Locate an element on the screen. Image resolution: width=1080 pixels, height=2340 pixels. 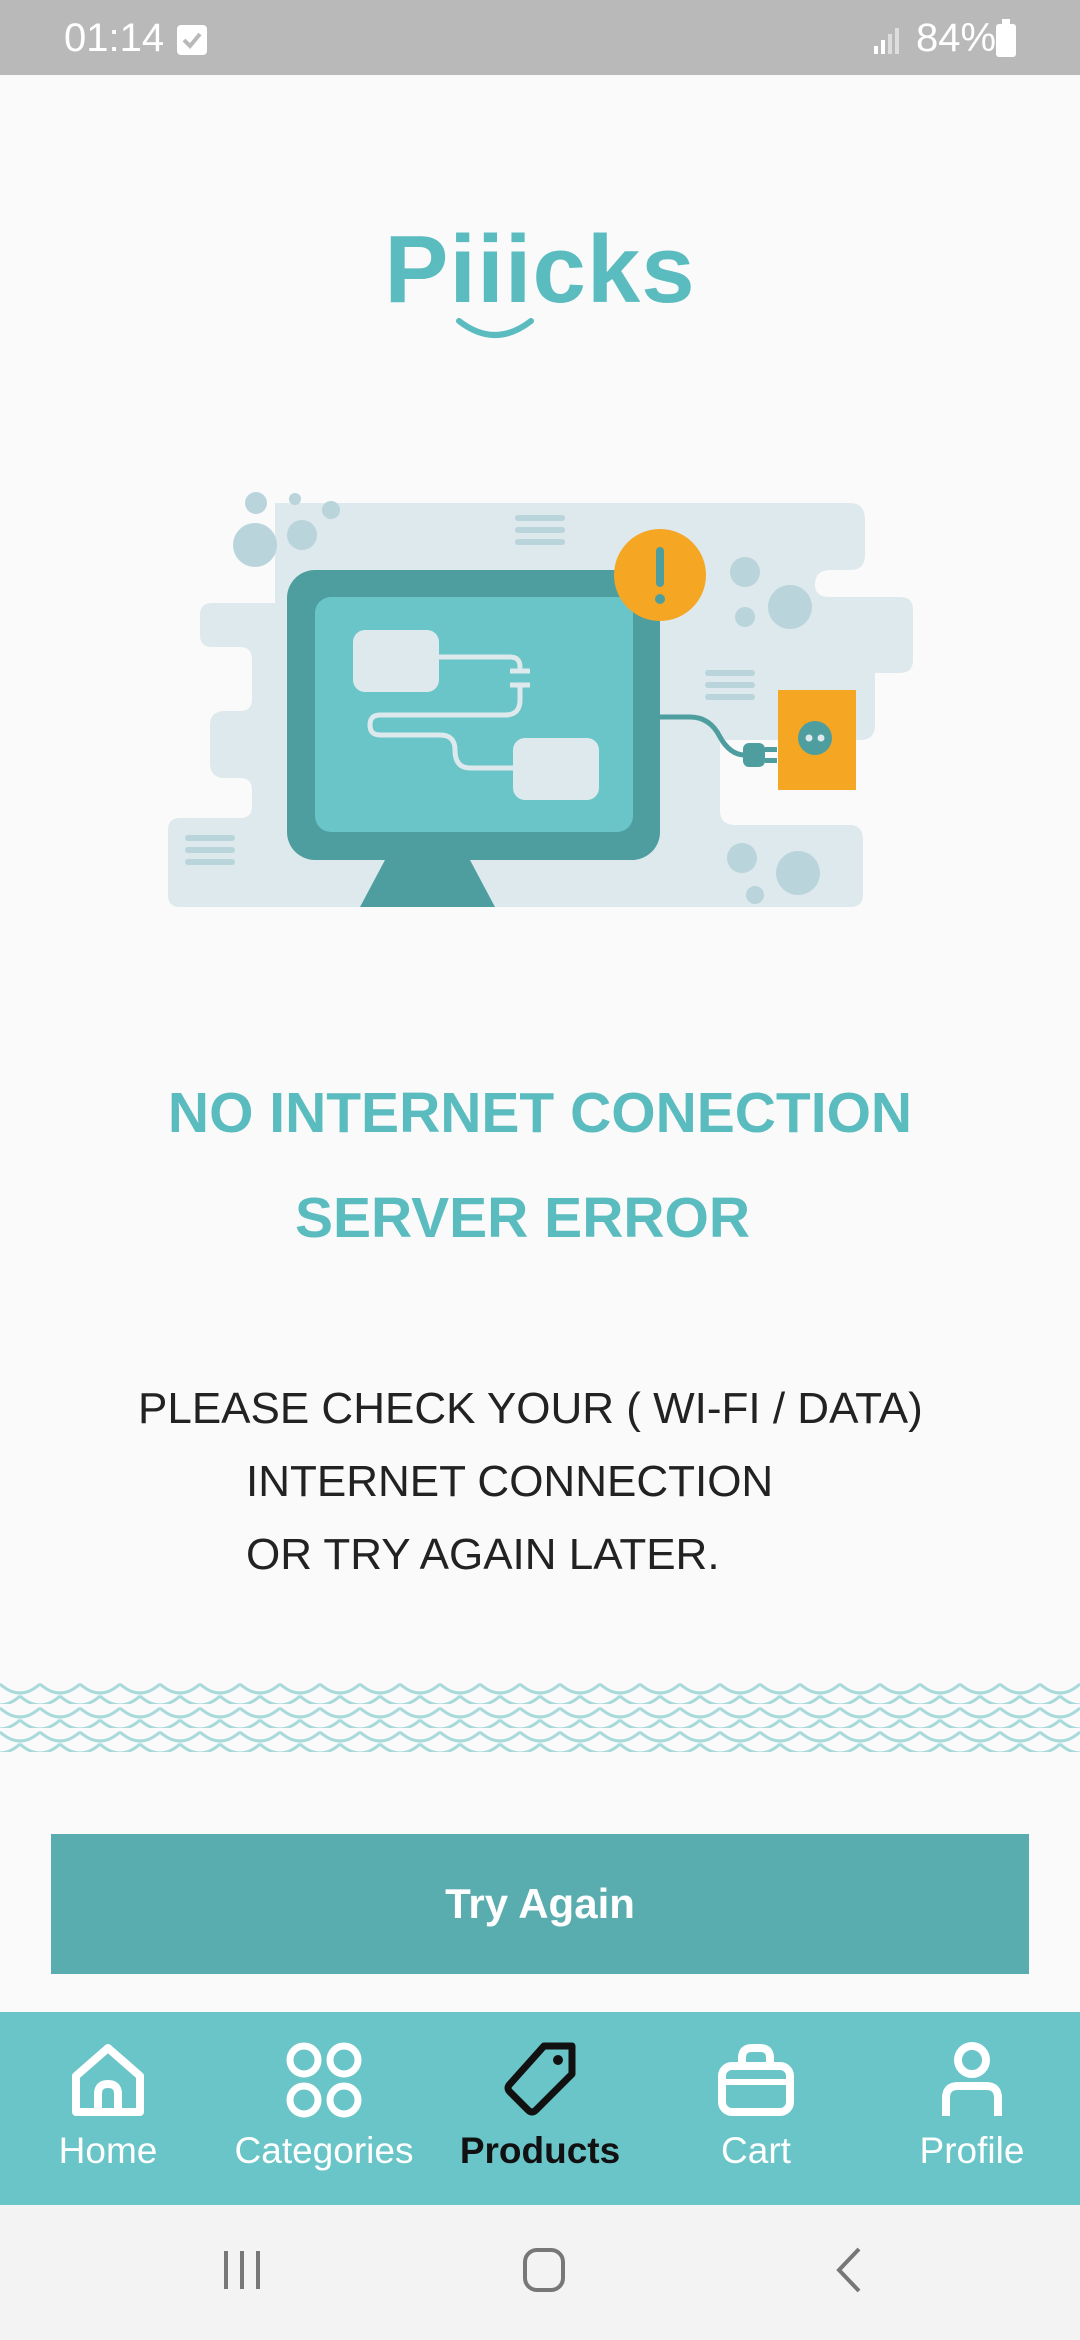
categories-icon is located at coordinates (324, 2080).